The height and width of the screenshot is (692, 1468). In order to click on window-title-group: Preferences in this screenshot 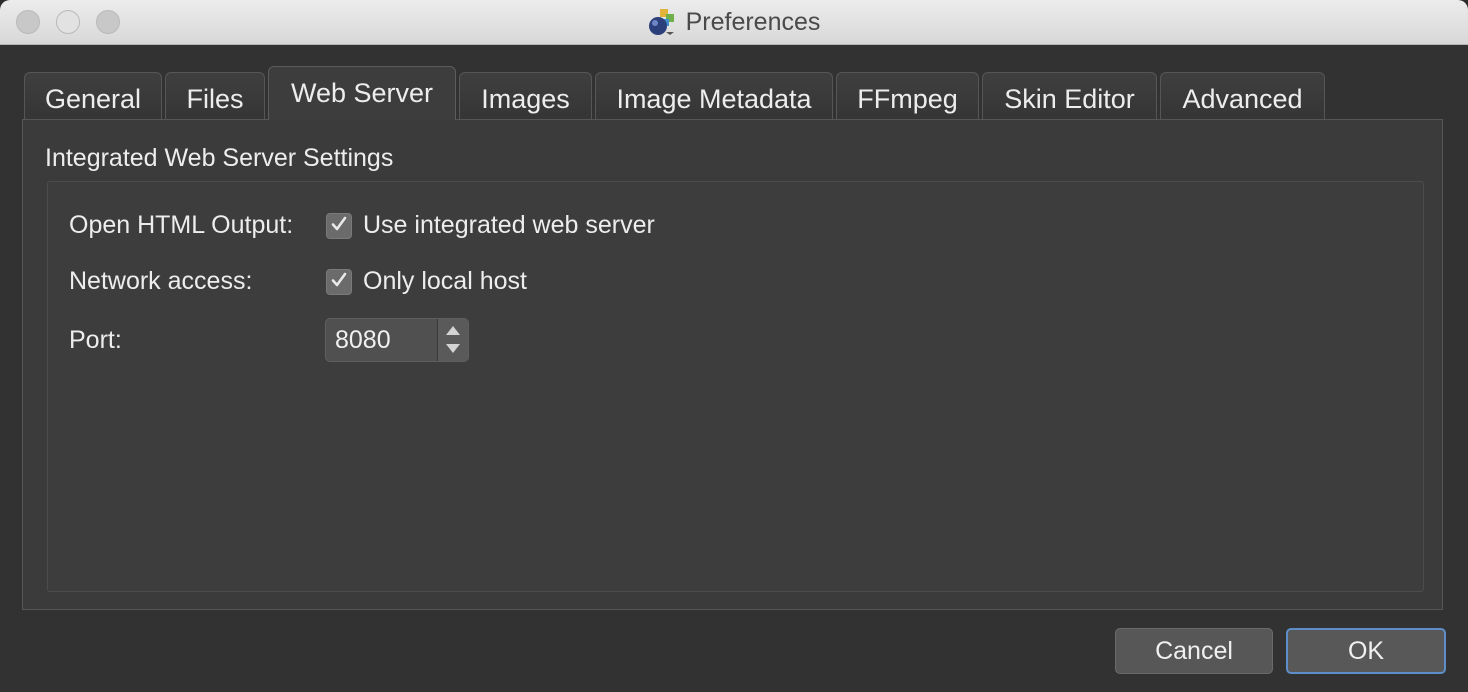, I will do `click(734, 22)`.